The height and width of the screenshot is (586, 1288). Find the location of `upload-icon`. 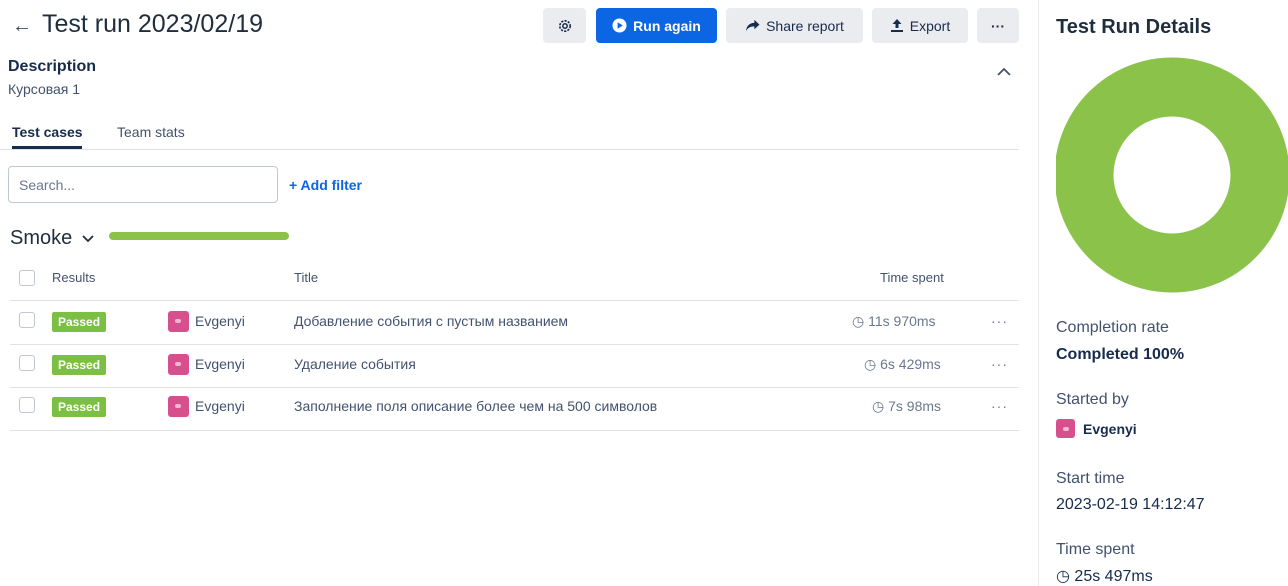

upload-icon is located at coordinates (896, 25).